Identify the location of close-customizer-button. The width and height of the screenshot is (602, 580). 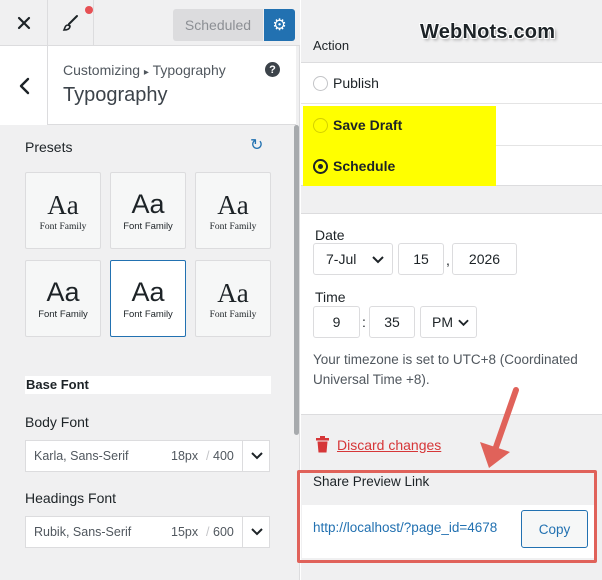
(24, 23).